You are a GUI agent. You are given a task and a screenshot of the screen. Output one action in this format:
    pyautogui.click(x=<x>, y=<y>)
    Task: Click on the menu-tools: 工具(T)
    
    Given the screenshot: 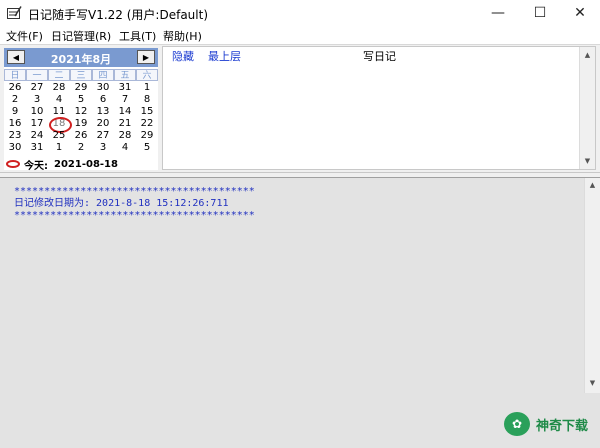 What is the action you would take?
    pyautogui.click(x=137, y=36)
    